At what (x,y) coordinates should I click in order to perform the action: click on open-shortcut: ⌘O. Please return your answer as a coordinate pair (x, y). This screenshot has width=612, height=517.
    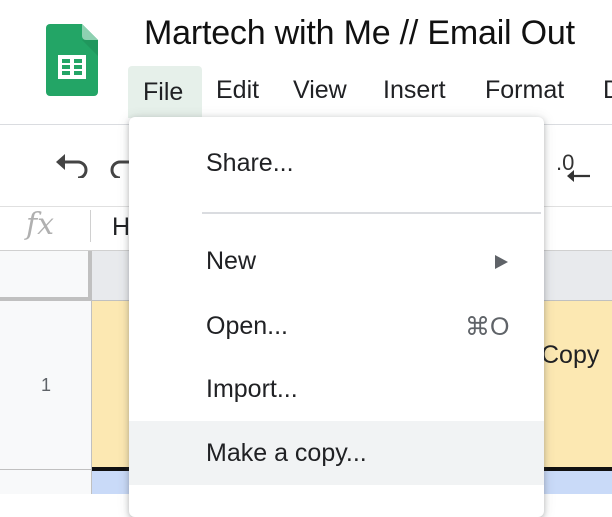
    Looking at the image, I should click on (487, 327).